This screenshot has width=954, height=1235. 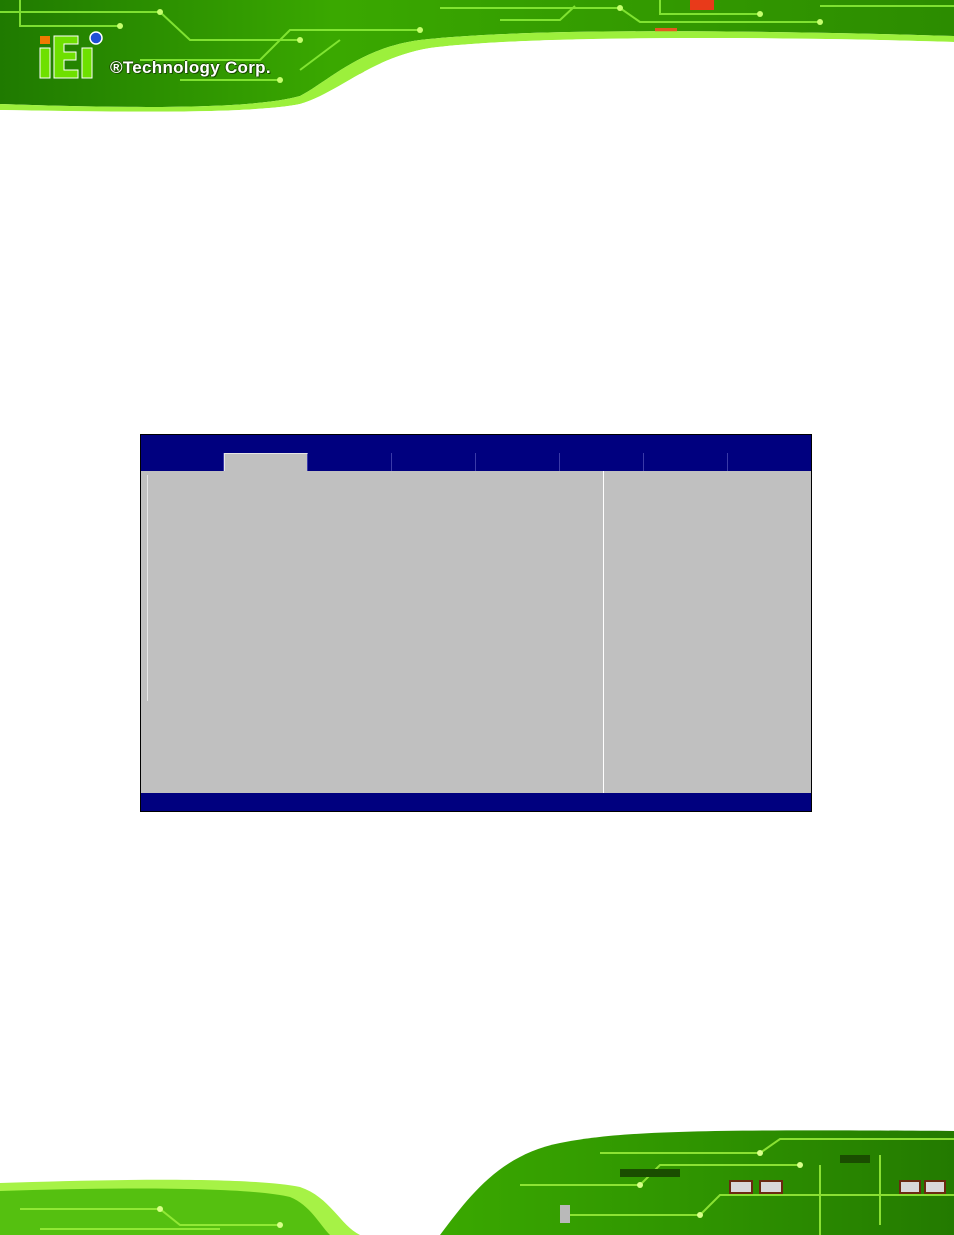 I want to click on page-footer, so click(x=477, y=1180).